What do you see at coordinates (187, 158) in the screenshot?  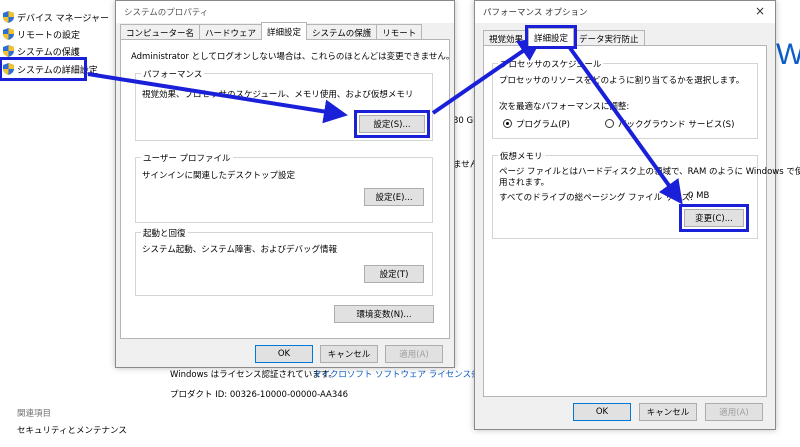 I see `group-title: ユーザー プロファイル` at bounding box center [187, 158].